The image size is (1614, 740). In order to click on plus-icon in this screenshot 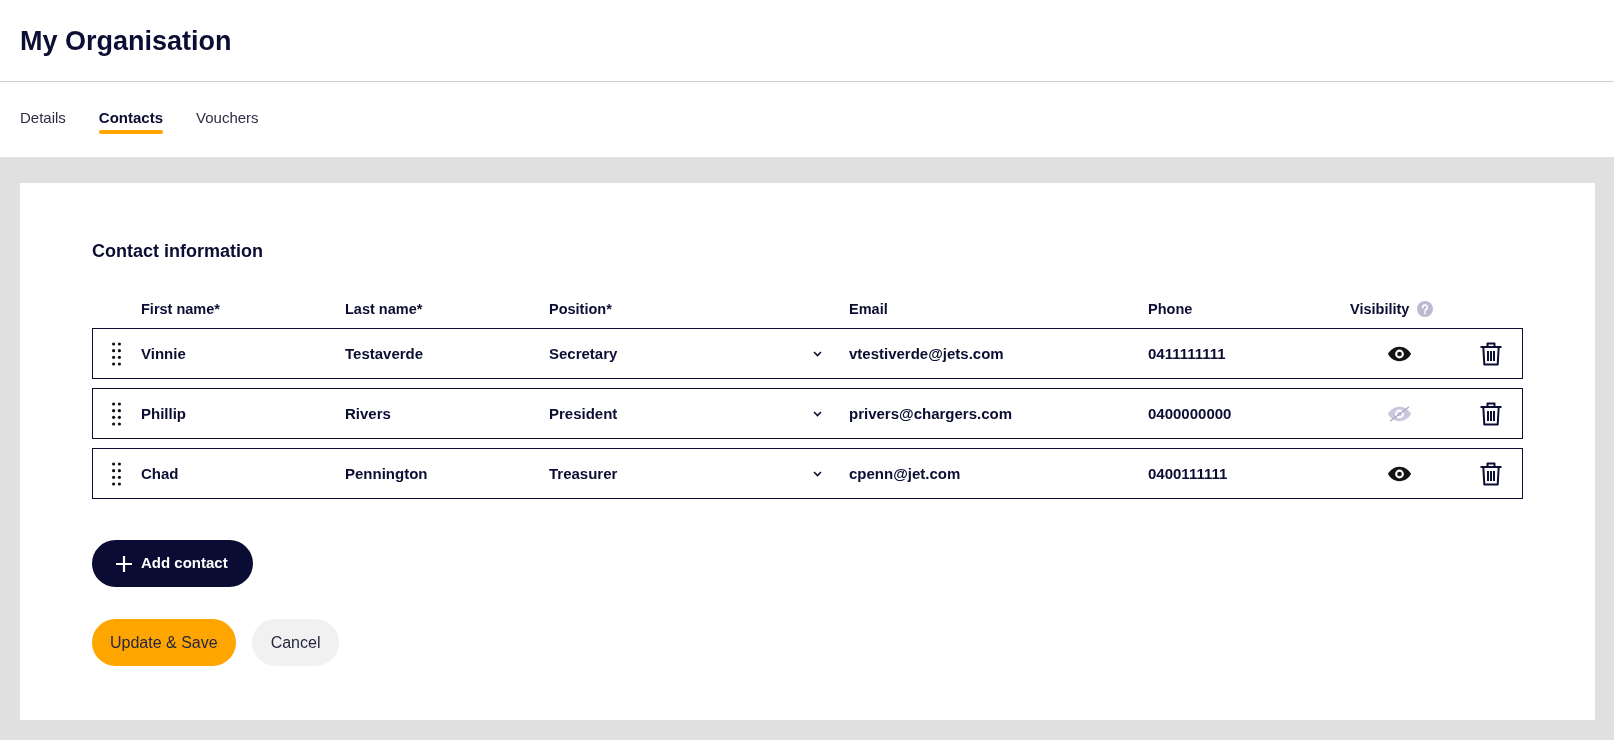, I will do `click(124, 563)`.